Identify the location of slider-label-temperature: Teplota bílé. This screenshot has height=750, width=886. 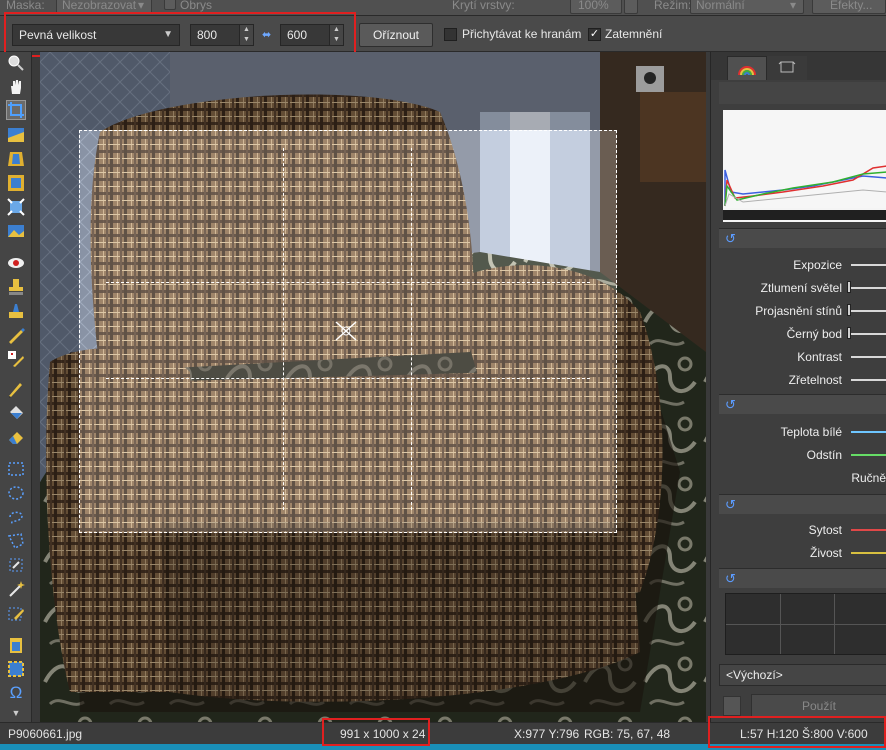
(811, 432).